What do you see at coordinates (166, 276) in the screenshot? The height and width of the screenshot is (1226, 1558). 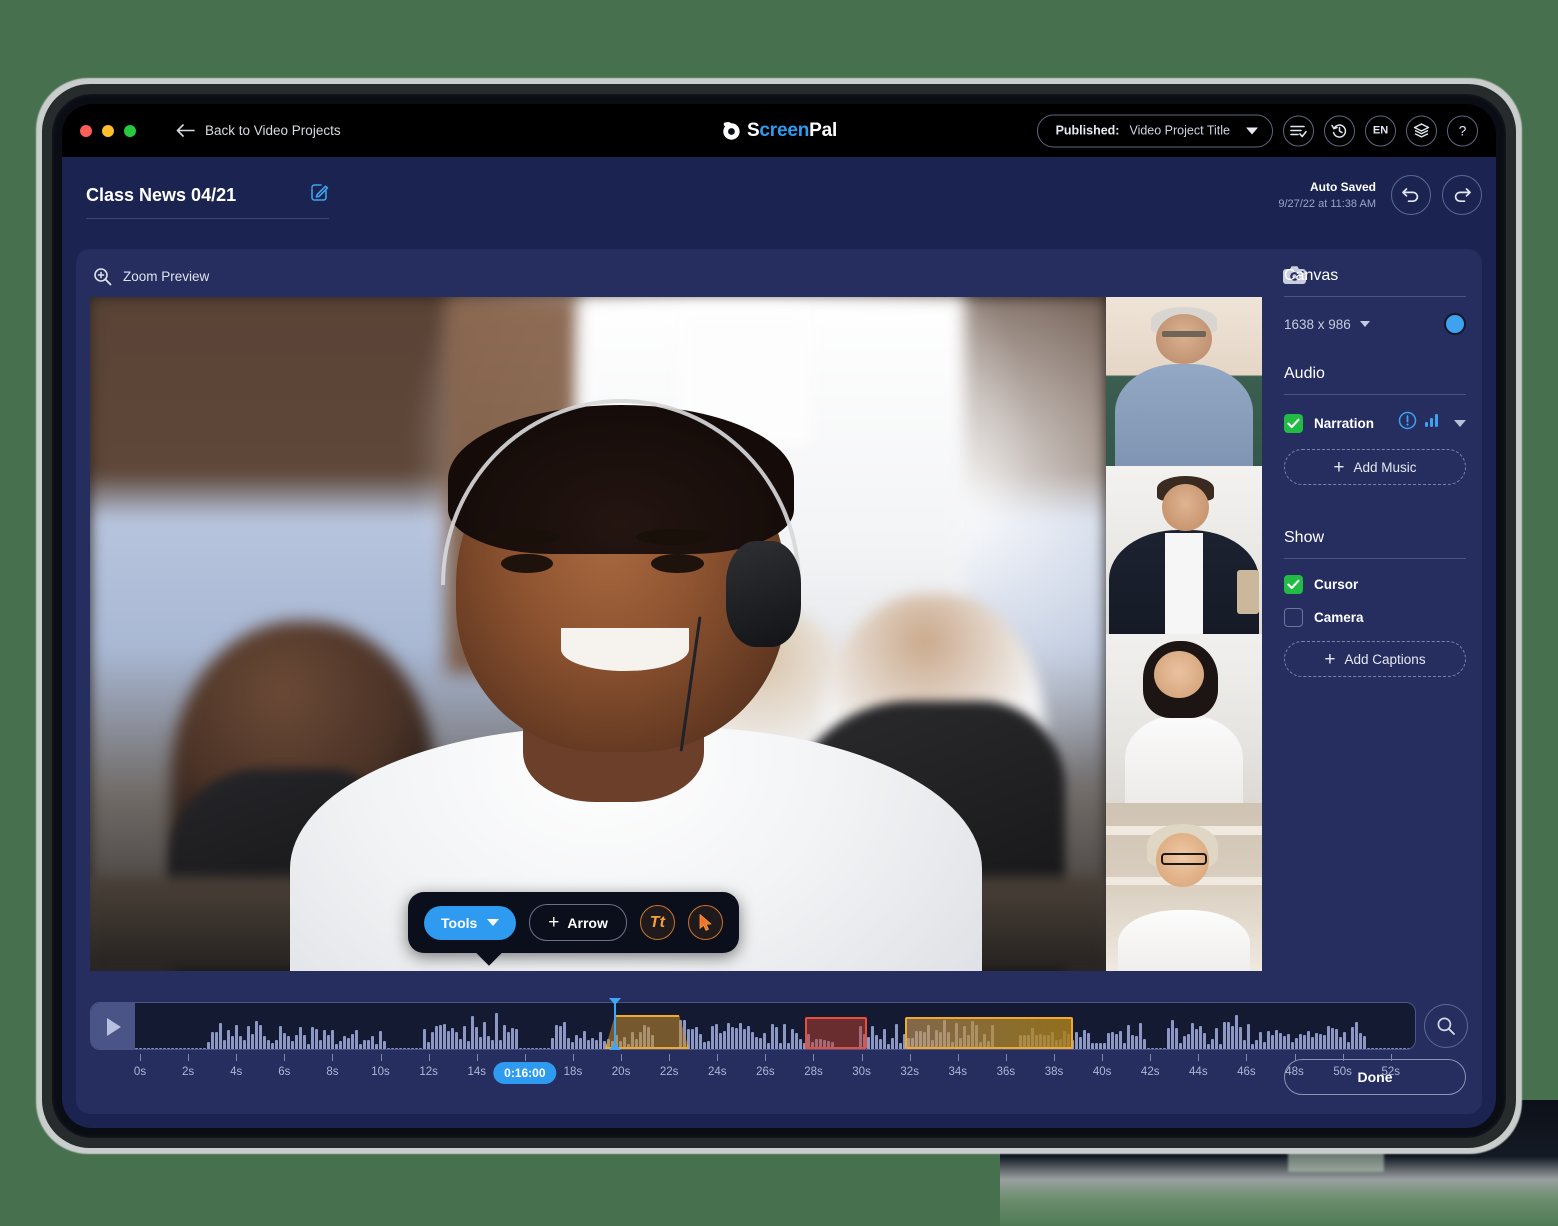 I see `zoom-preview-label: Zoom Preview` at bounding box center [166, 276].